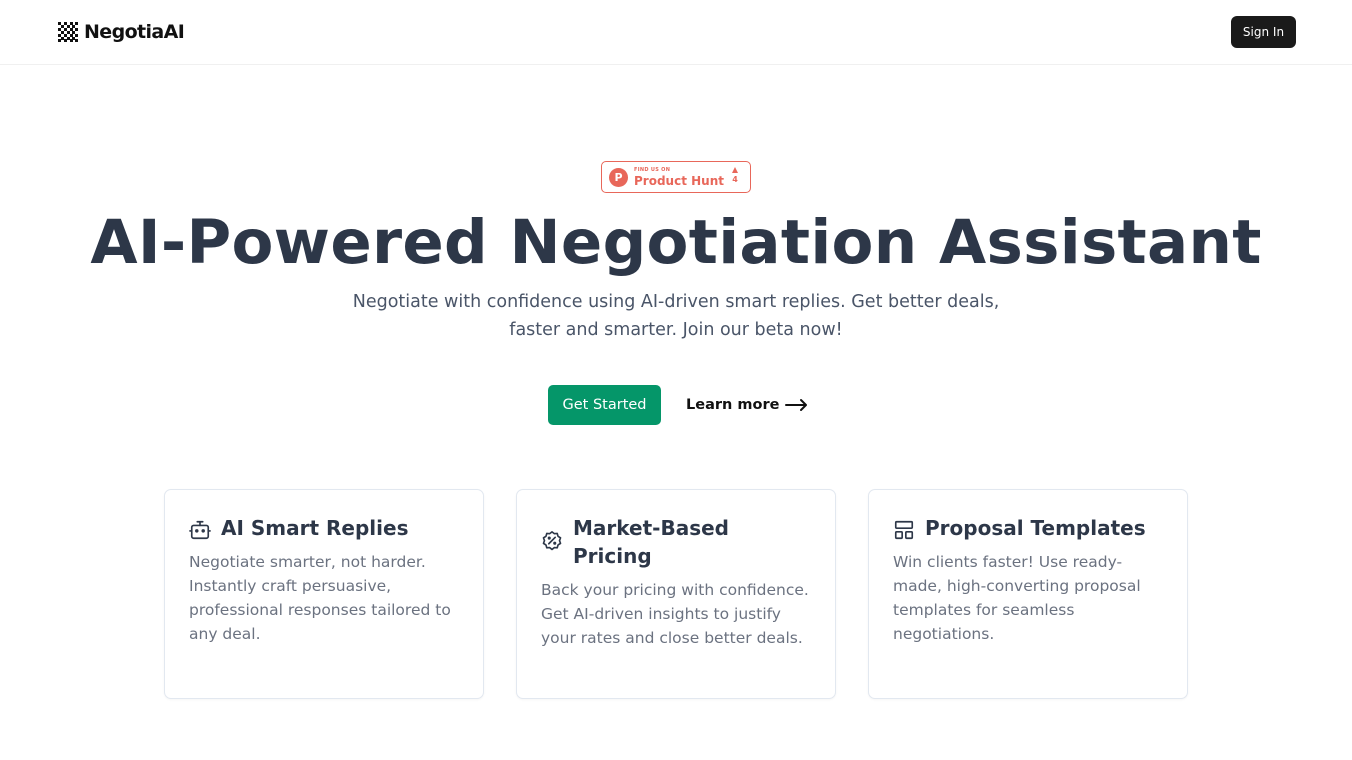 This screenshot has width=1352, height=760. I want to click on get-started-button: Get Started, so click(604, 405).